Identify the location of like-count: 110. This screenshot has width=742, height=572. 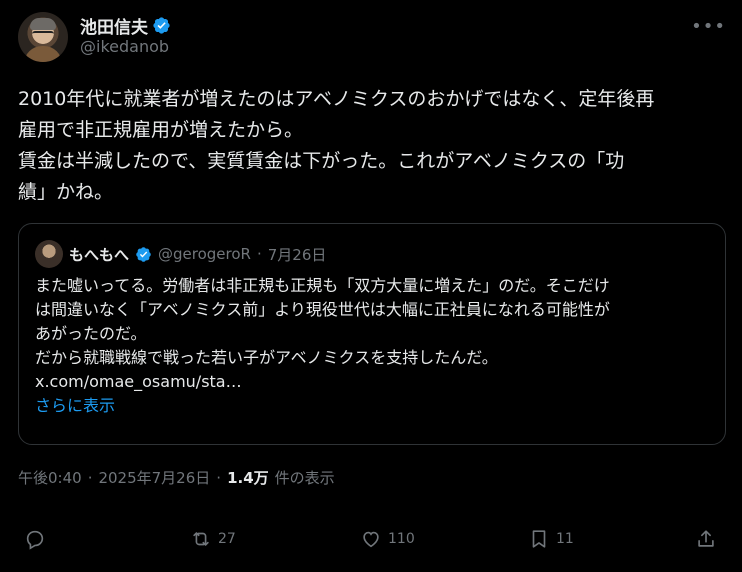
(401, 539).